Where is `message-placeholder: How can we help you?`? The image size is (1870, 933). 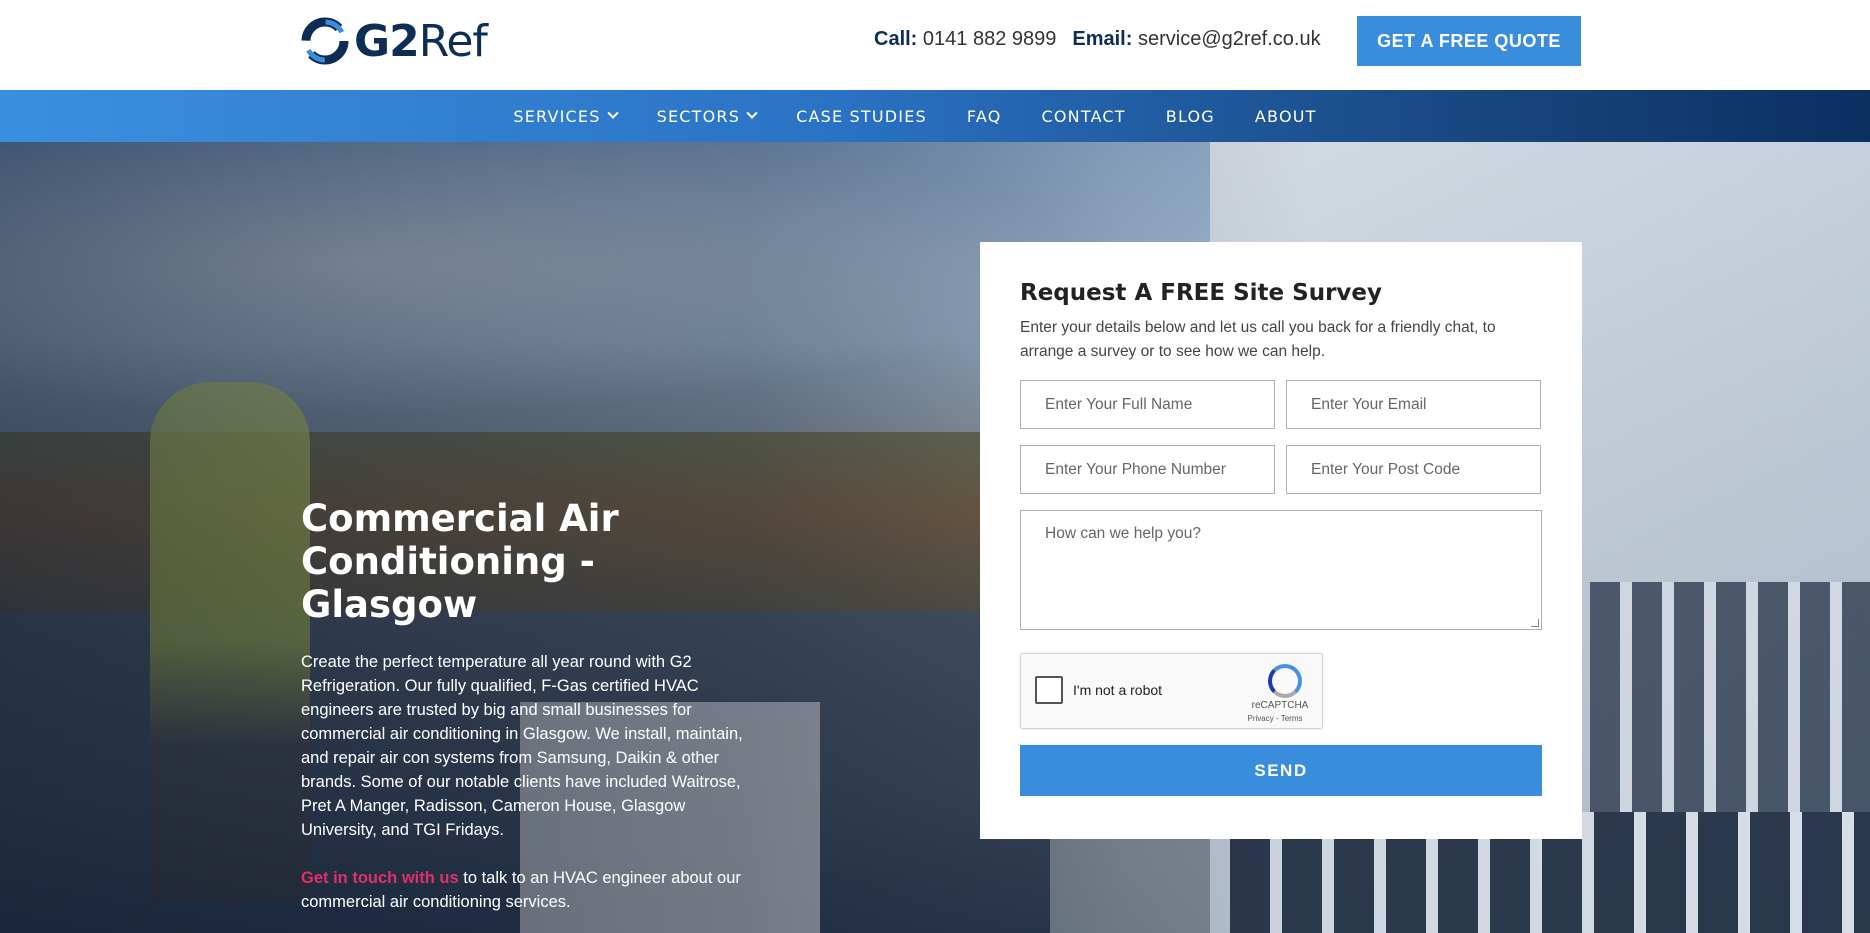
message-placeholder: How can we help you? is located at coordinates (1123, 533).